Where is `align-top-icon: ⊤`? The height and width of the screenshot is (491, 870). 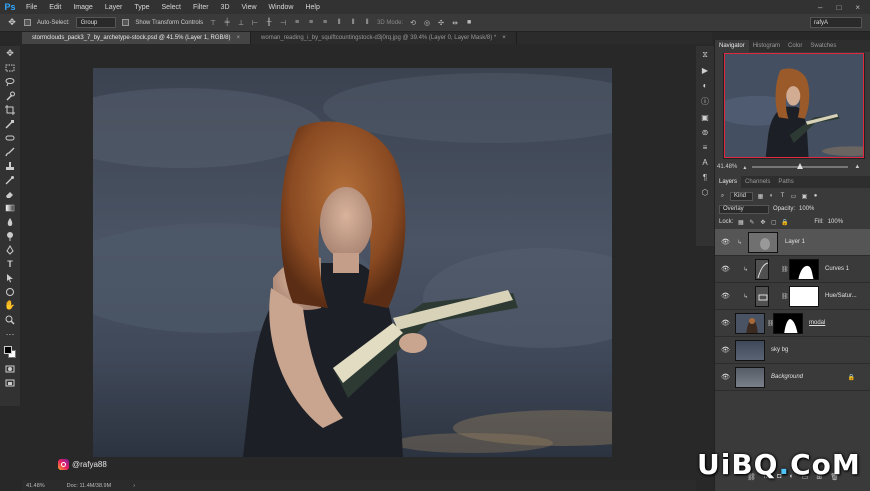
align-top-icon: ⊤ is located at coordinates (213, 23).